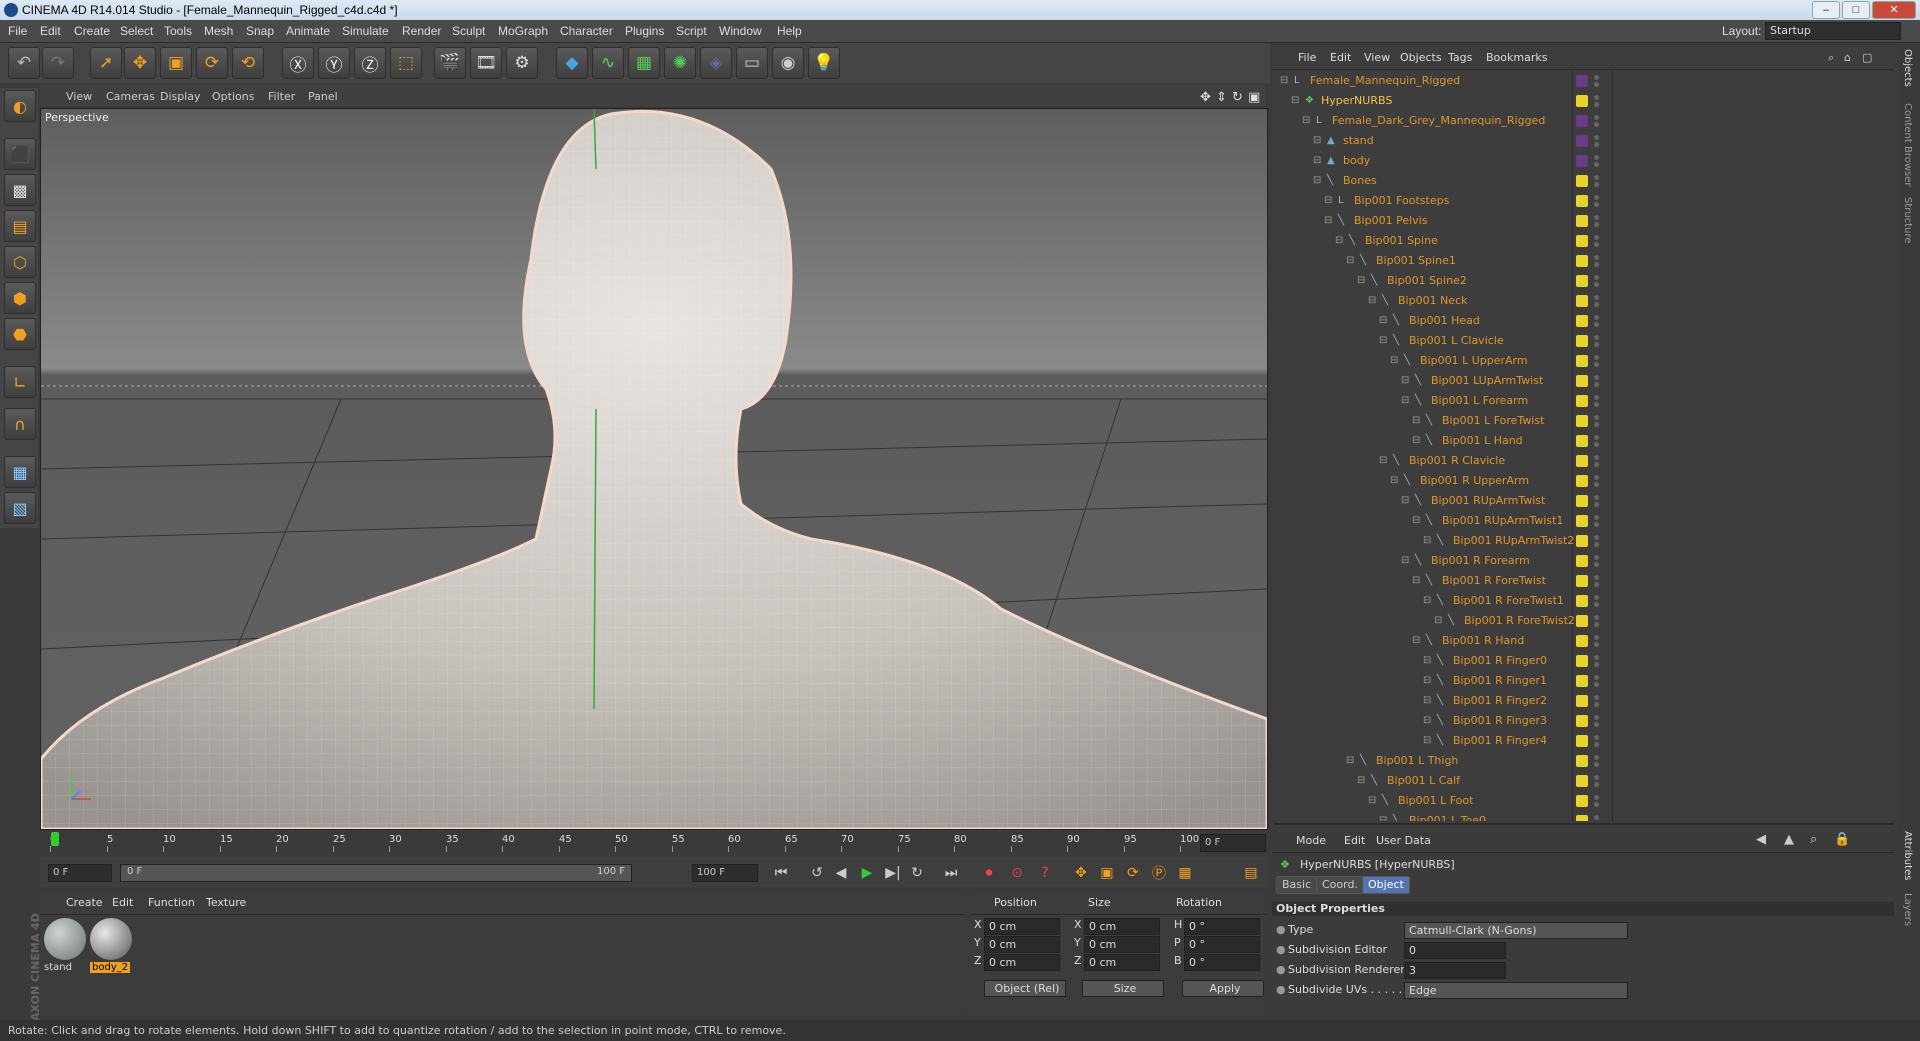  Describe the element at coordinates (1583, 181) in the screenshot. I see `object-row: ⊟ ╲ Bones` at that location.